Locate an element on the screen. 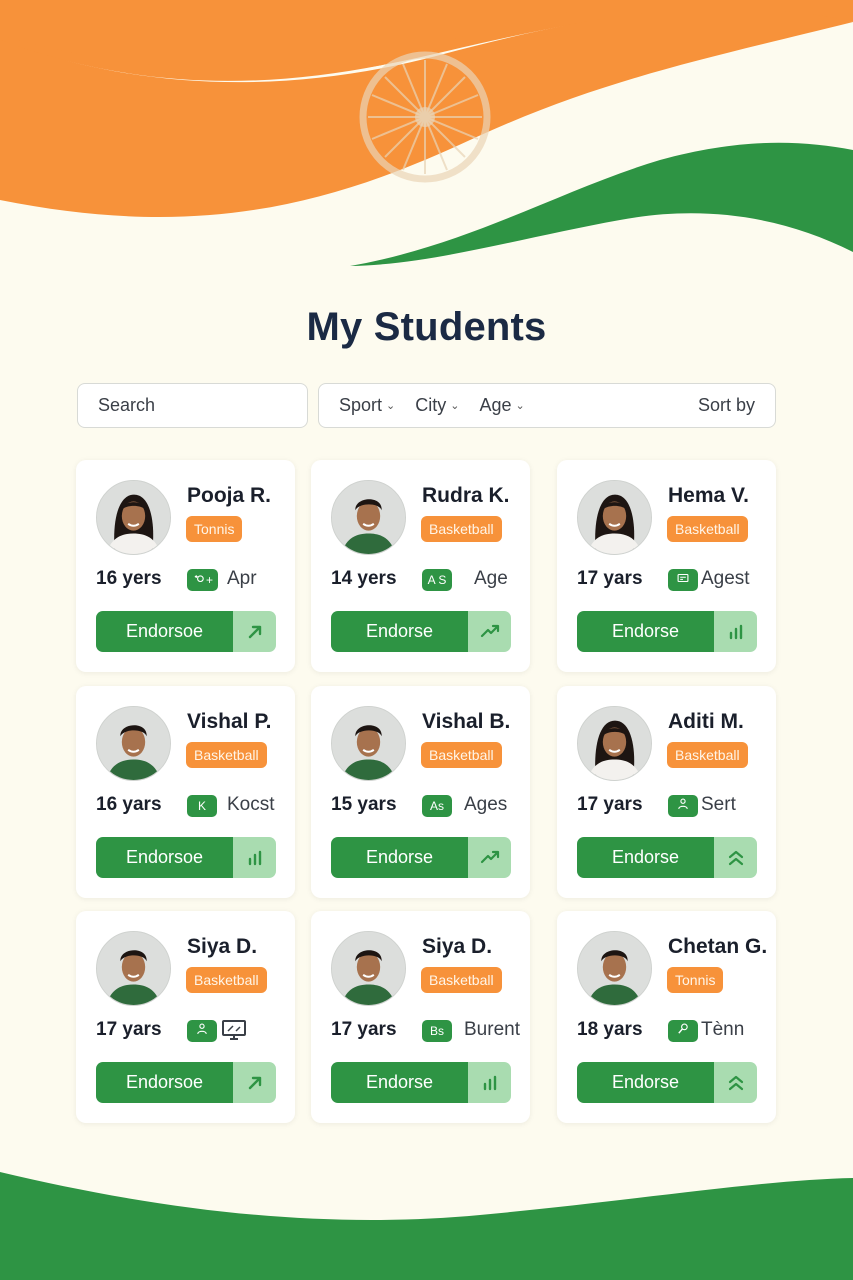 The image size is (853, 1280). student-meta: Kocst is located at coordinates (251, 804).